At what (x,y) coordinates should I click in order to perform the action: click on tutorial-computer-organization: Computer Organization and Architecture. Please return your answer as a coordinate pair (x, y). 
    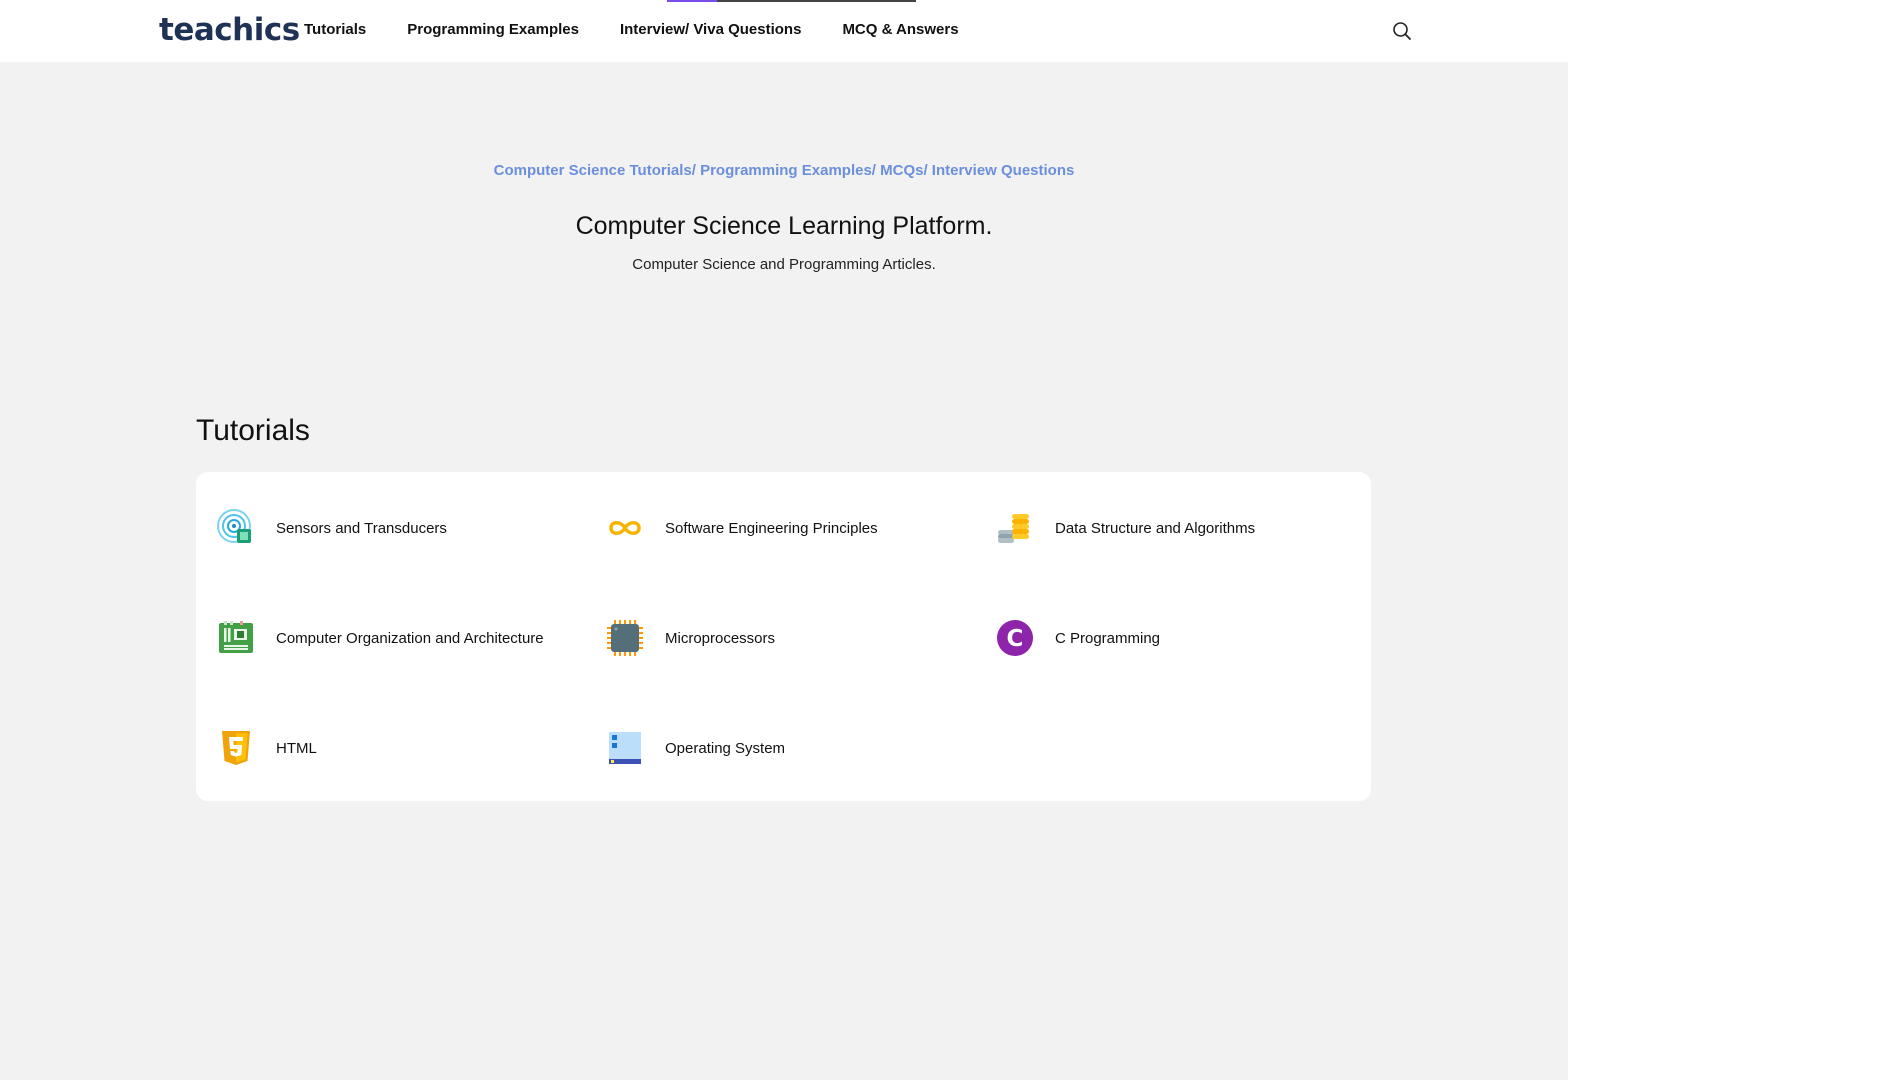
    Looking at the image, I should click on (380, 638).